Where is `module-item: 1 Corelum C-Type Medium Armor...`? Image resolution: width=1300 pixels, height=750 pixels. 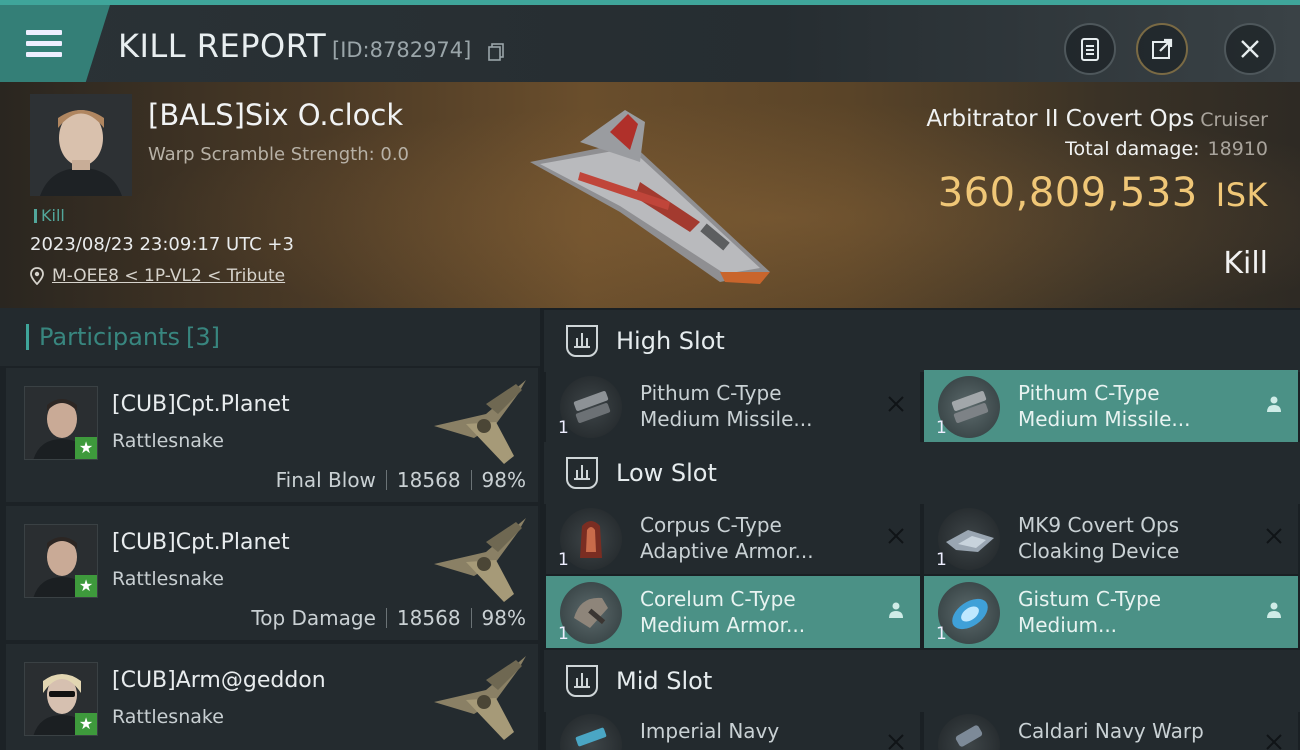 module-item: 1 Corelum C-Type Medium Armor... is located at coordinates (733, 612).